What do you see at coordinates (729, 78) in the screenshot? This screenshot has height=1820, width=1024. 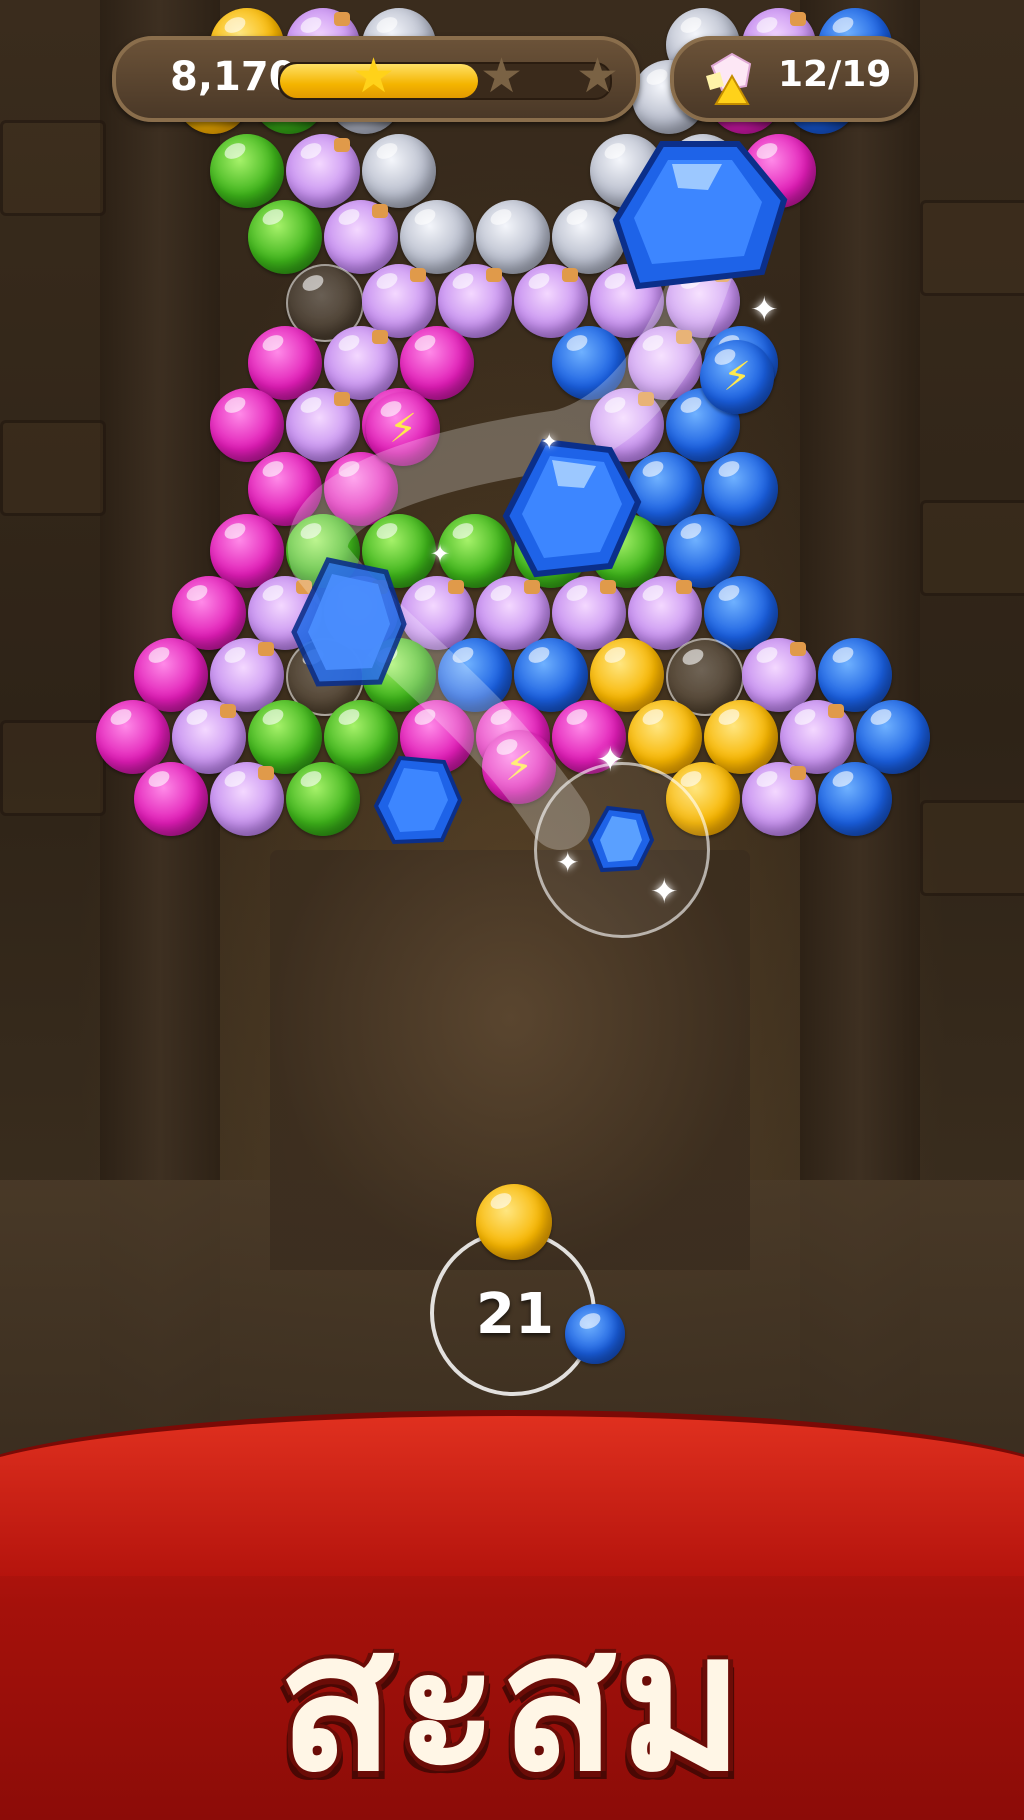 I see `gem-cluster-icon` at bounding box center [729, 78].